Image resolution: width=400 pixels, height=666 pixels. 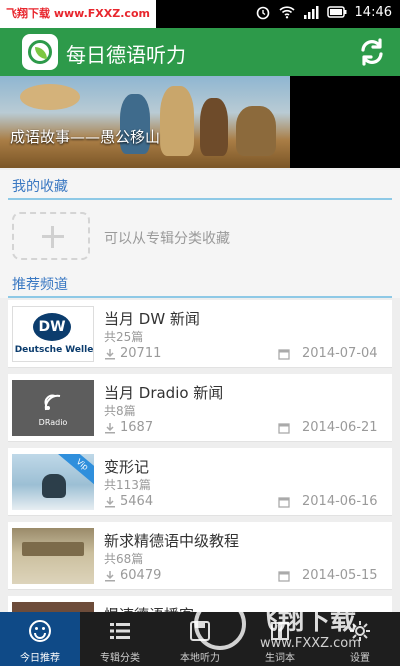 I want to click on channel-count: 共113篇, so click(x=127, y=485).